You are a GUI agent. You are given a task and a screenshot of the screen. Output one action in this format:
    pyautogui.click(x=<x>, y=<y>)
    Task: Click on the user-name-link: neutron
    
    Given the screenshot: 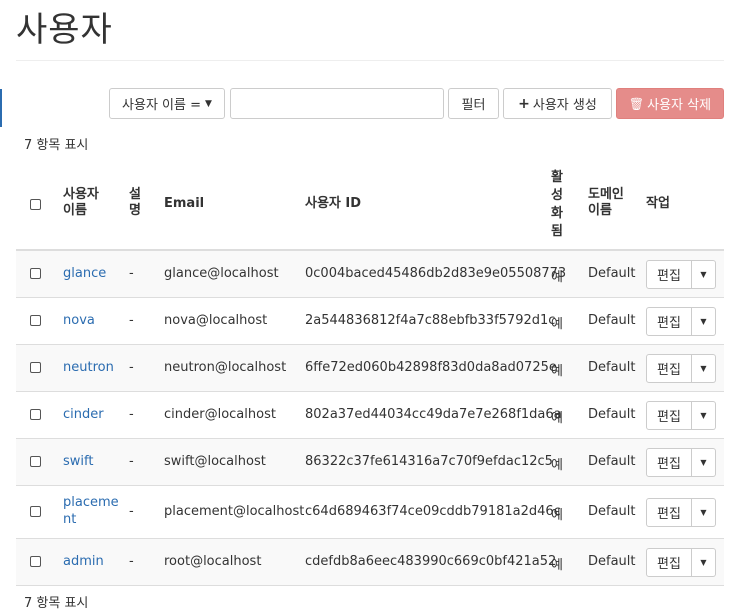 What is the action you would take?
    pyautogui.click(x=88, y=367)
    